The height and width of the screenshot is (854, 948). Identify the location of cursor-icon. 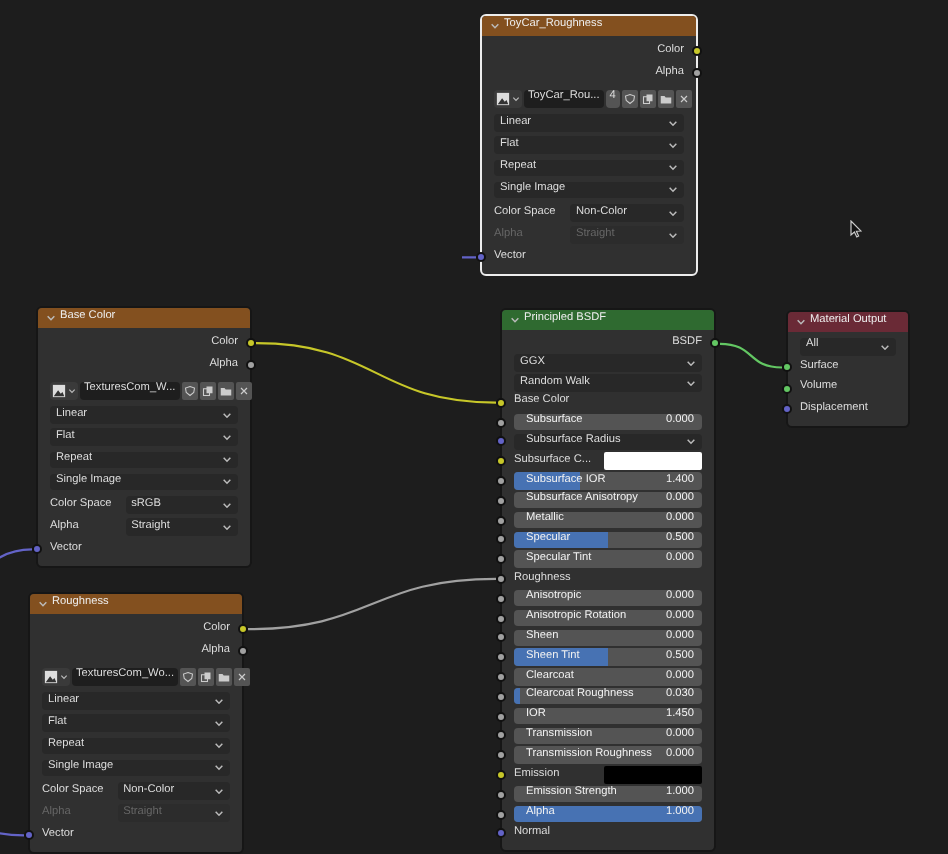
(856, 229).